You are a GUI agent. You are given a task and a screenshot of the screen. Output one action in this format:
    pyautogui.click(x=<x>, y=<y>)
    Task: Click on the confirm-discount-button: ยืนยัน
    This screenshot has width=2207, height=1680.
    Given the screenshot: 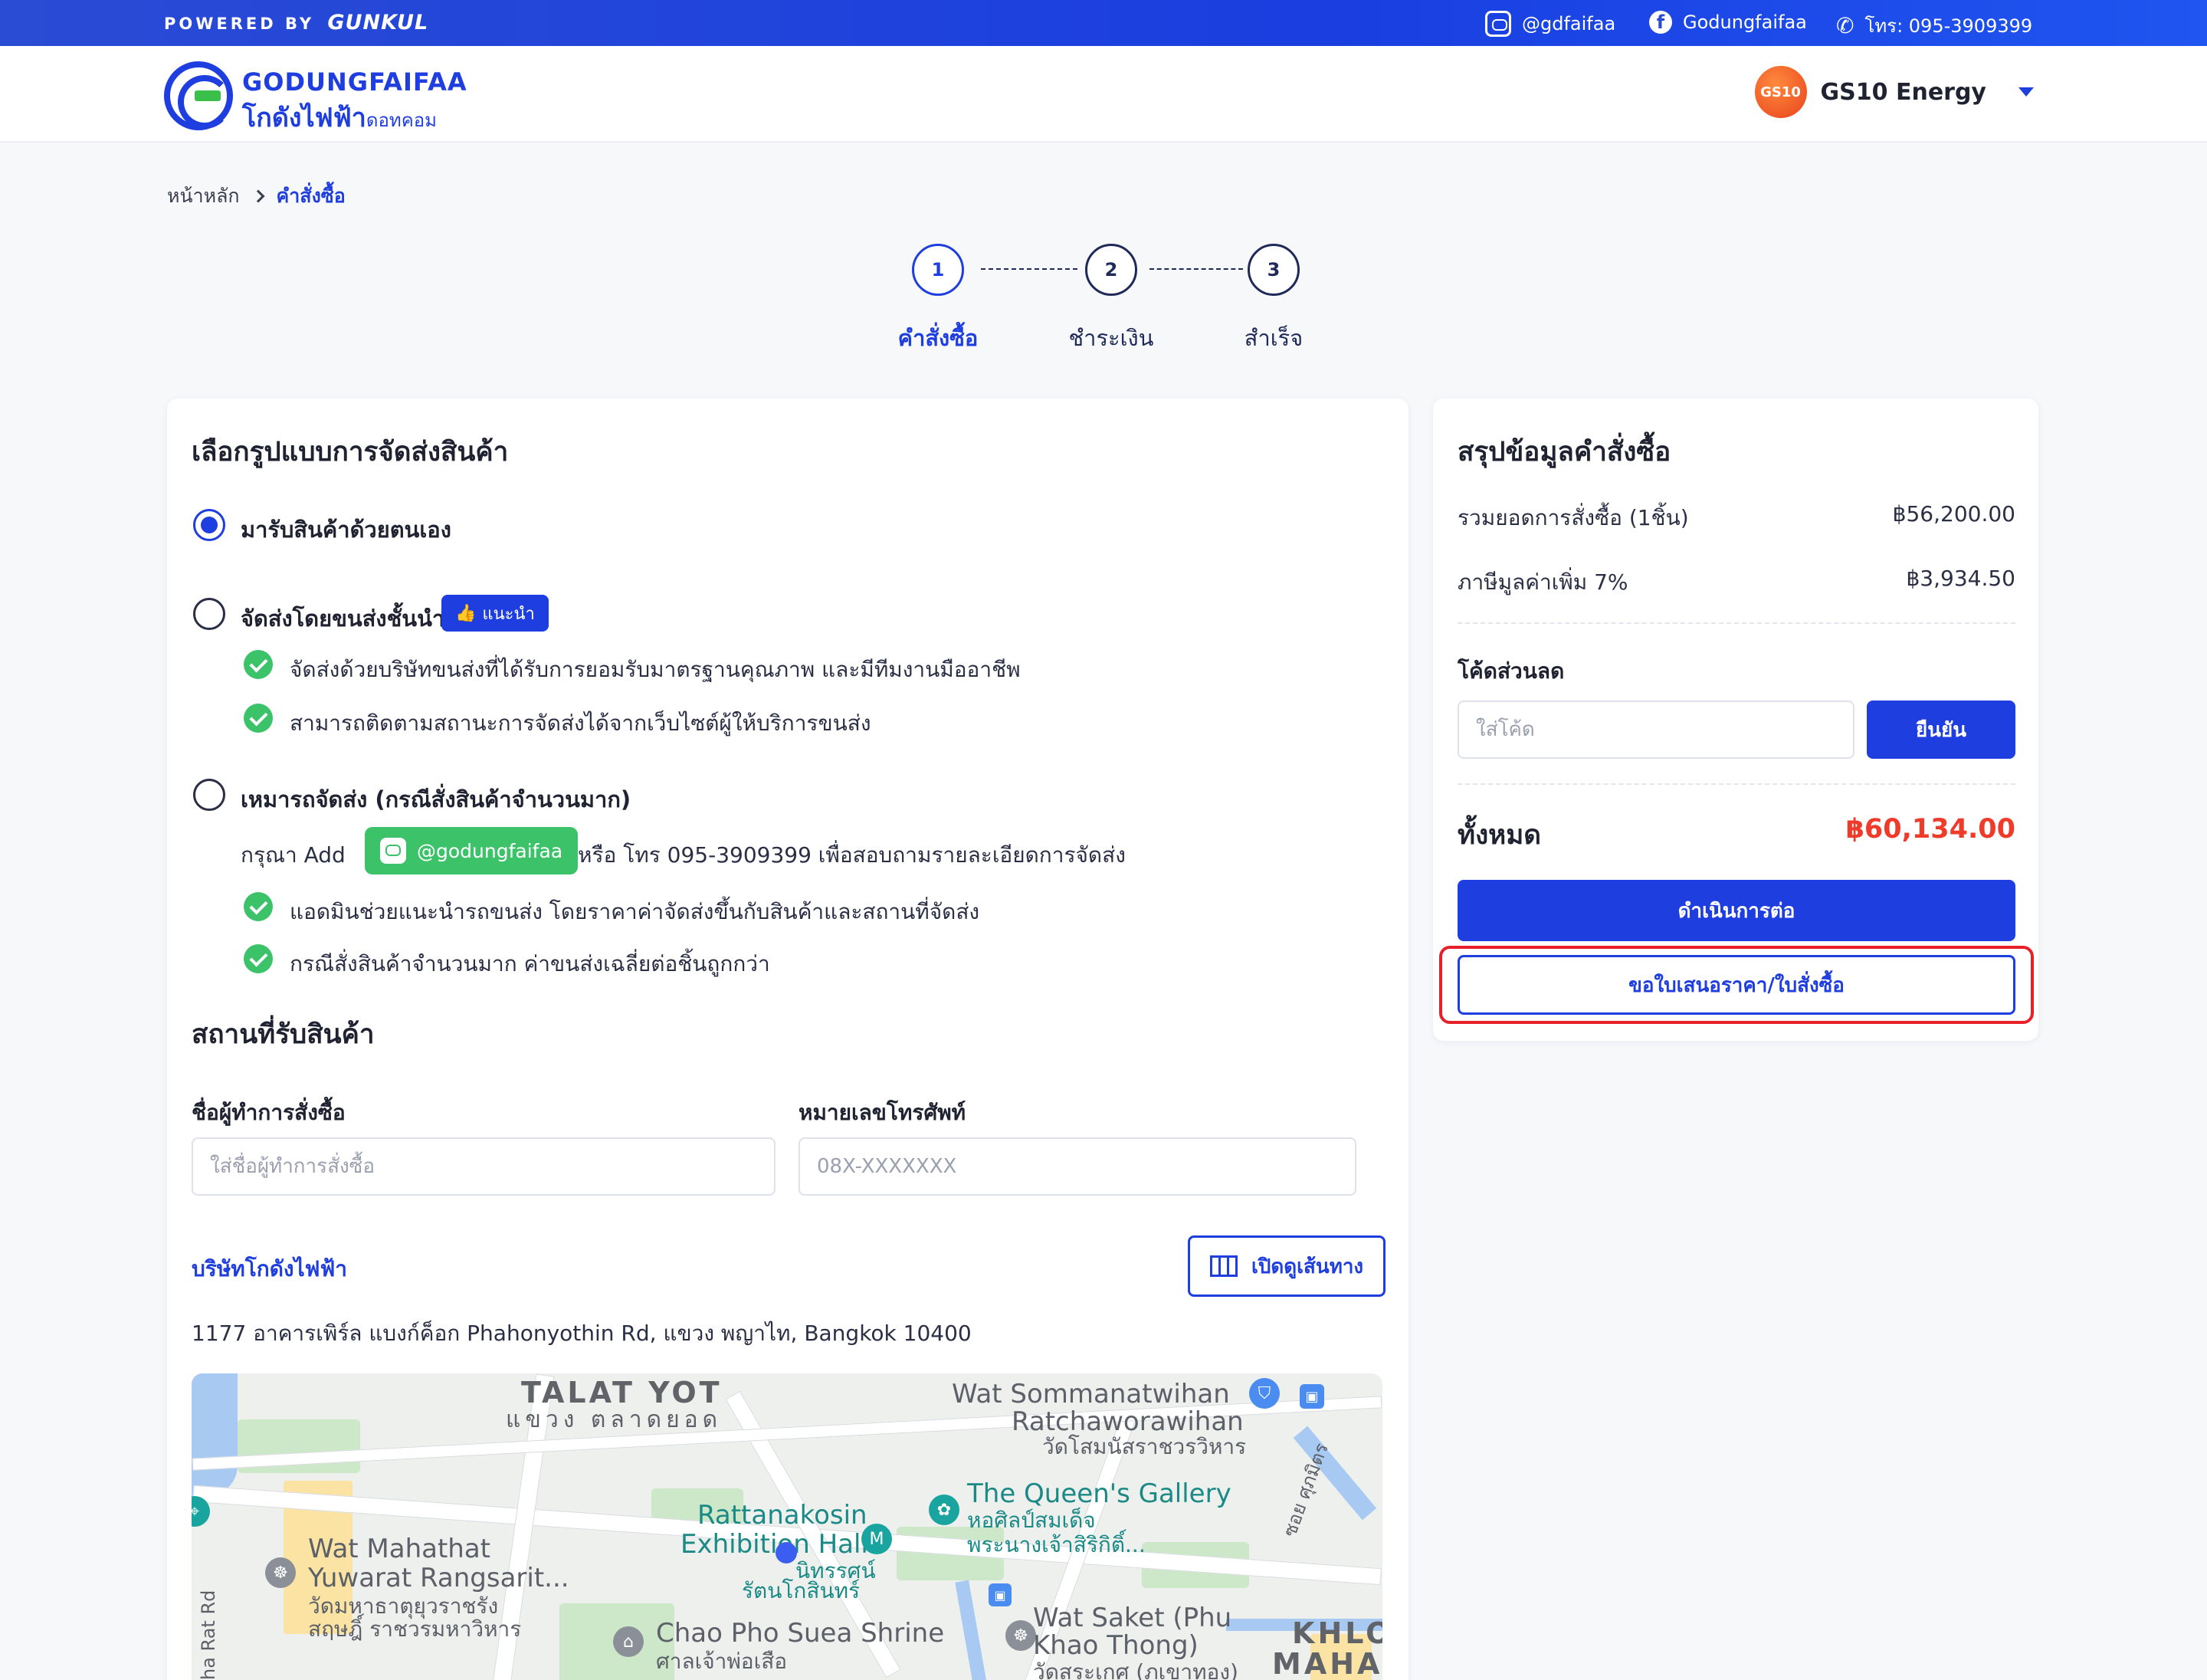 What is the action you would take?
    pyautogui.click(x=1941, y=730)
    